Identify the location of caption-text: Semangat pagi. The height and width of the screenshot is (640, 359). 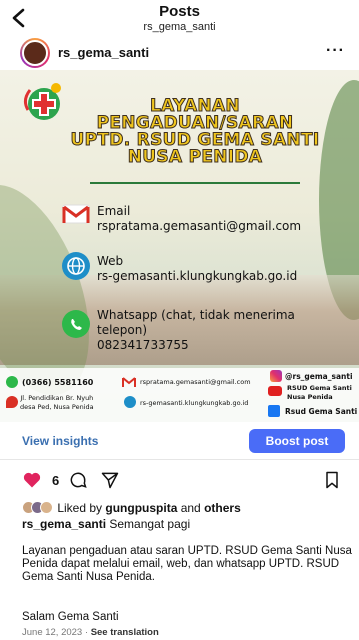
(148, 524).